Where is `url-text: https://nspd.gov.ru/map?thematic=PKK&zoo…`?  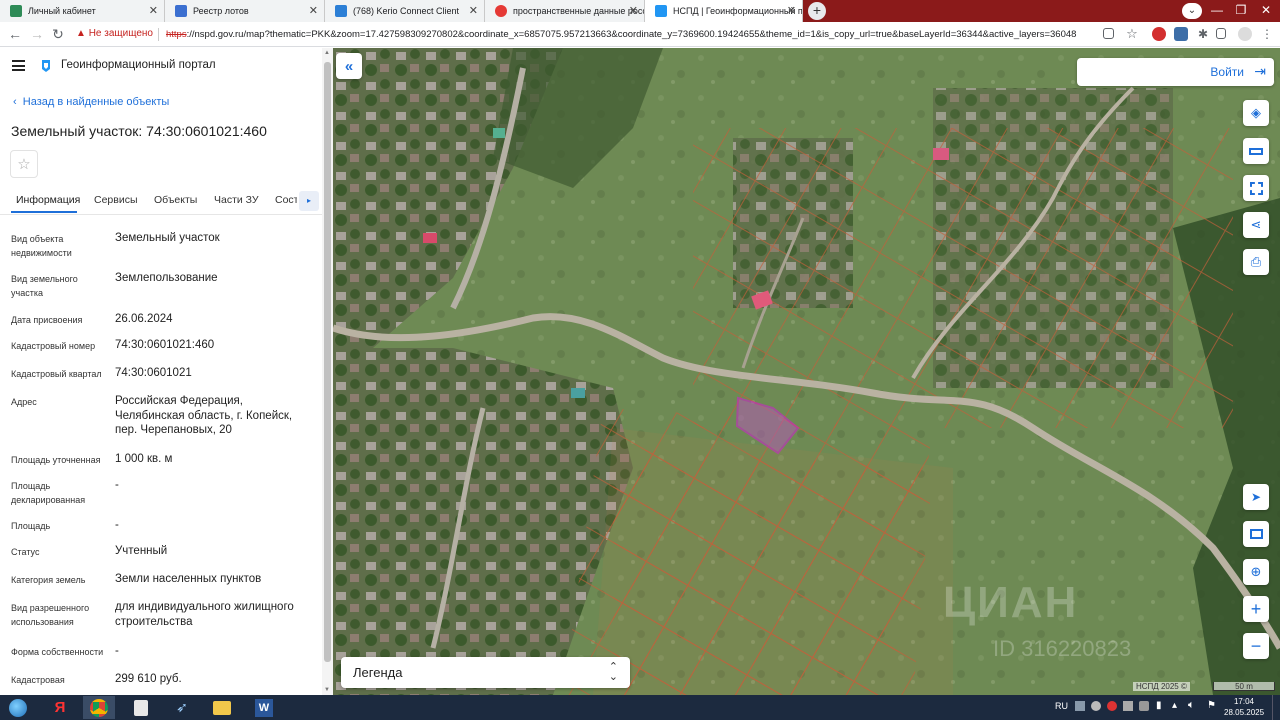 url-text: https://nspd.gov.ru/map?thematic=PKK&zoo… is located at coordinates (621, 34).